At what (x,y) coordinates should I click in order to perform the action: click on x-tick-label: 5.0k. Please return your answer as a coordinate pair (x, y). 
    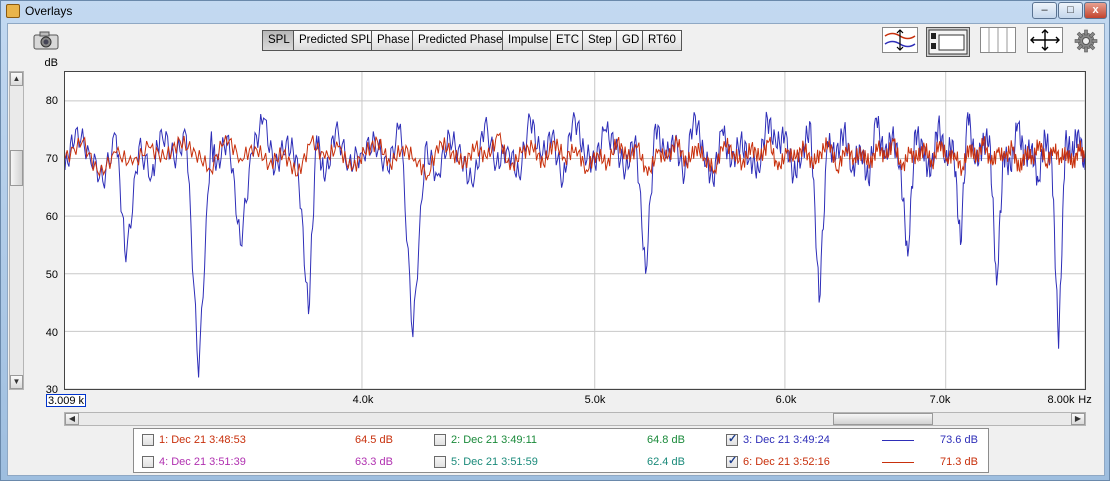
    Looking at the image, I should click on (595, 400).